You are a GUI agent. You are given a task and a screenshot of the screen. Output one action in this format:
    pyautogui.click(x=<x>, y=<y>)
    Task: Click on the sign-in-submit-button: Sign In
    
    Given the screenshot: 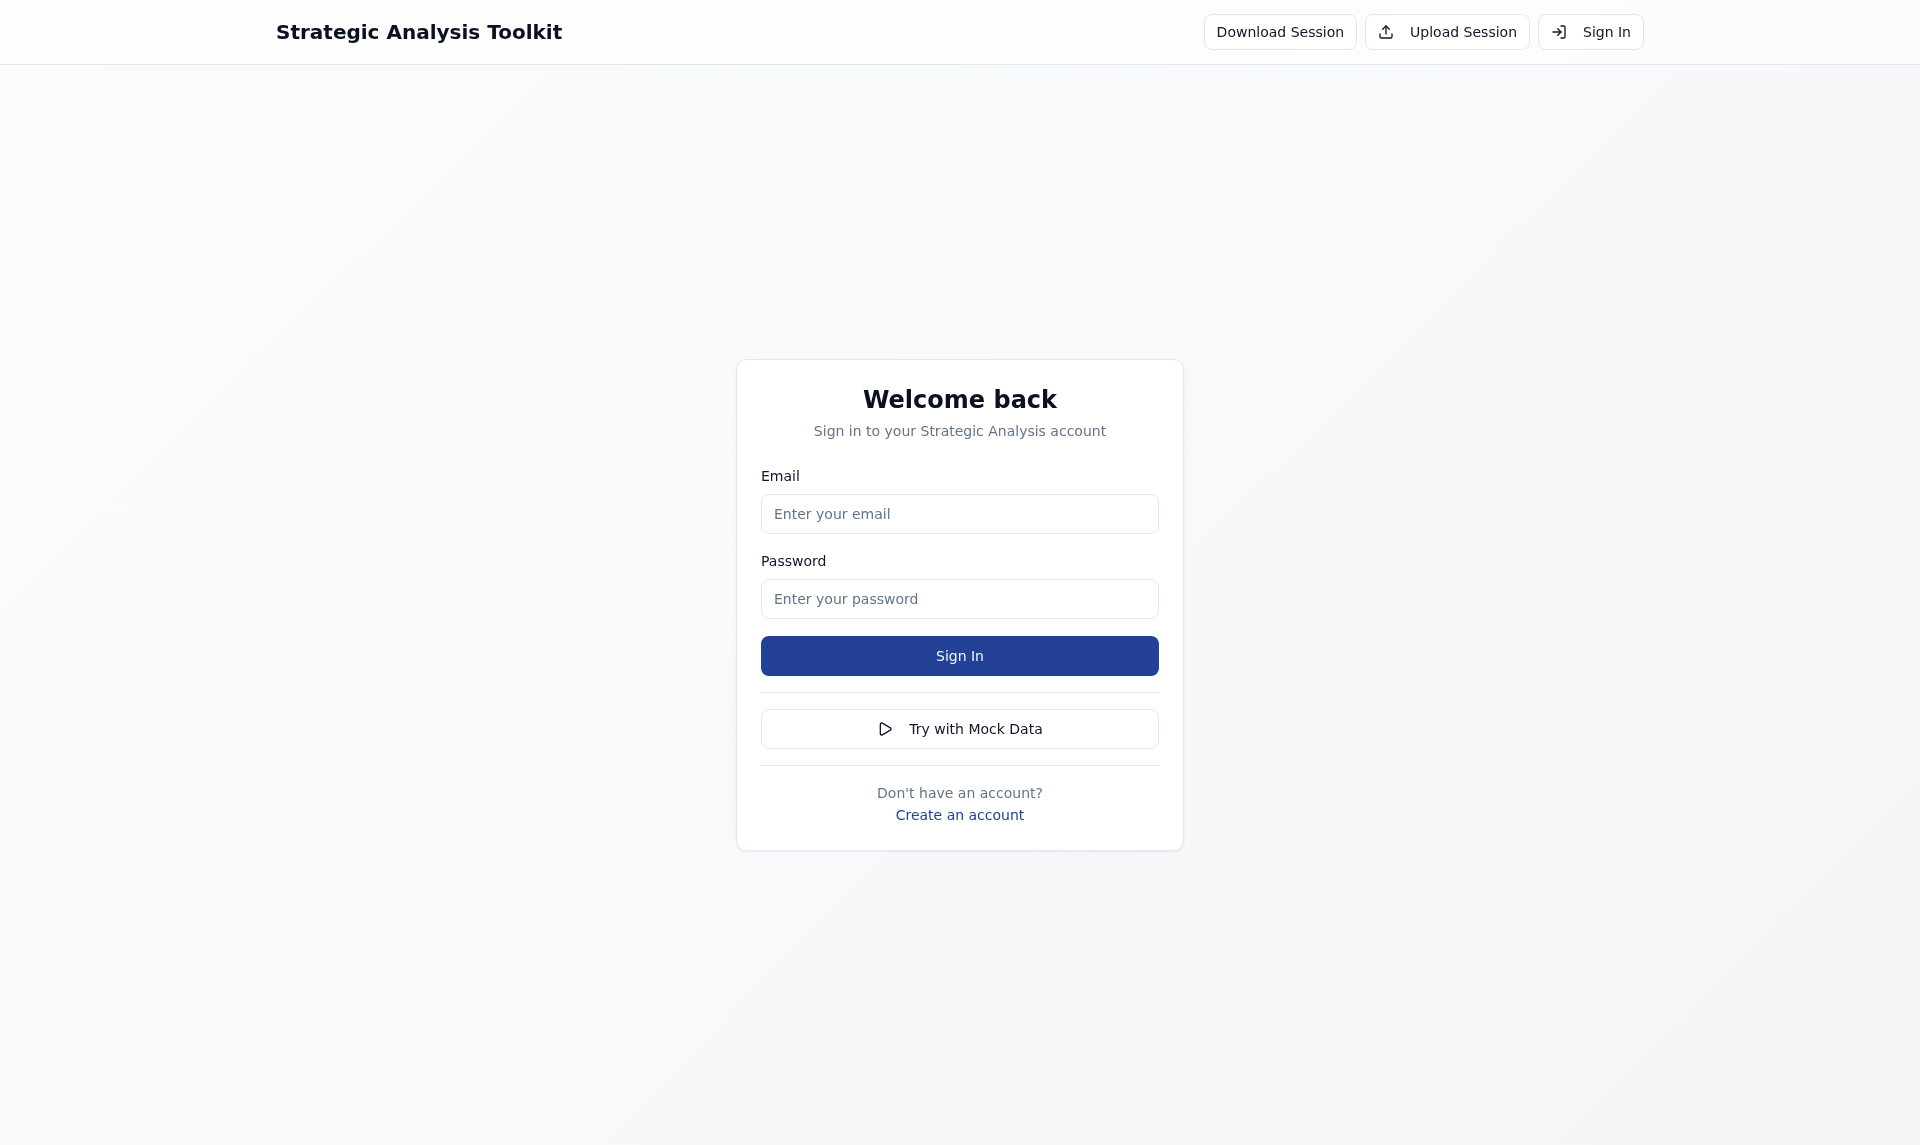 What is the action you would take?
    pyautogui.click(x=960, y=656)
    